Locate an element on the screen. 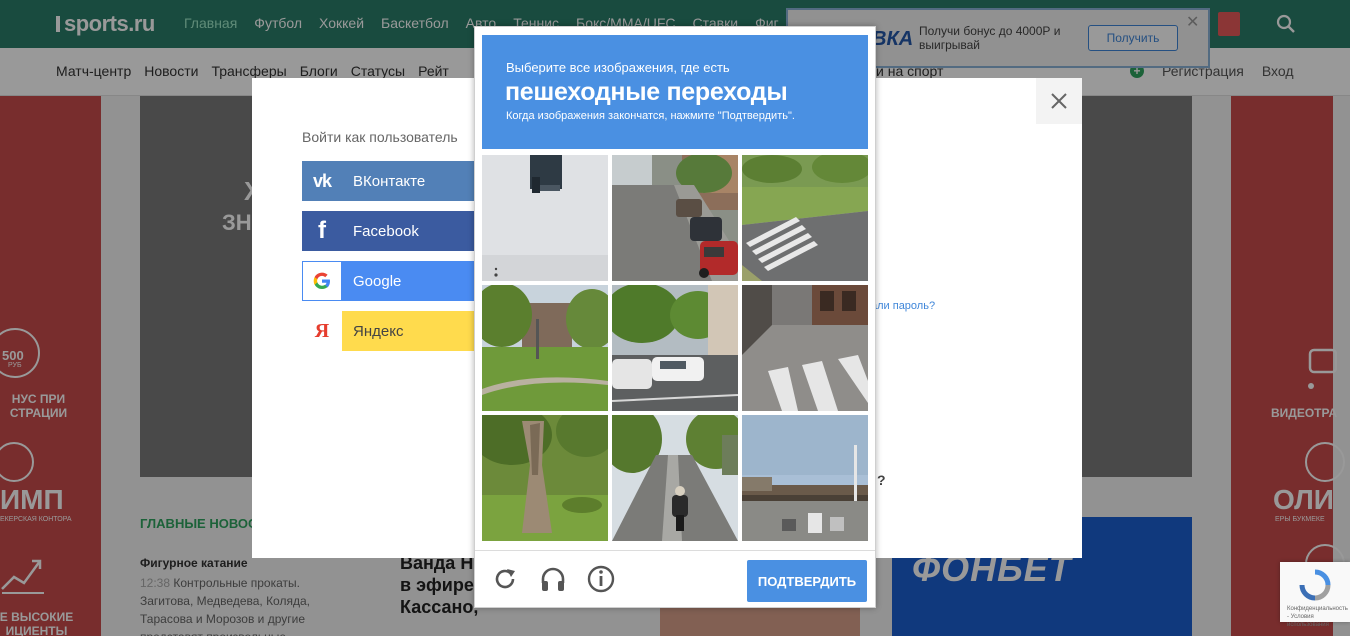 The image size is (1350, 636). login-close-button is located at coordinates (1059, 101).